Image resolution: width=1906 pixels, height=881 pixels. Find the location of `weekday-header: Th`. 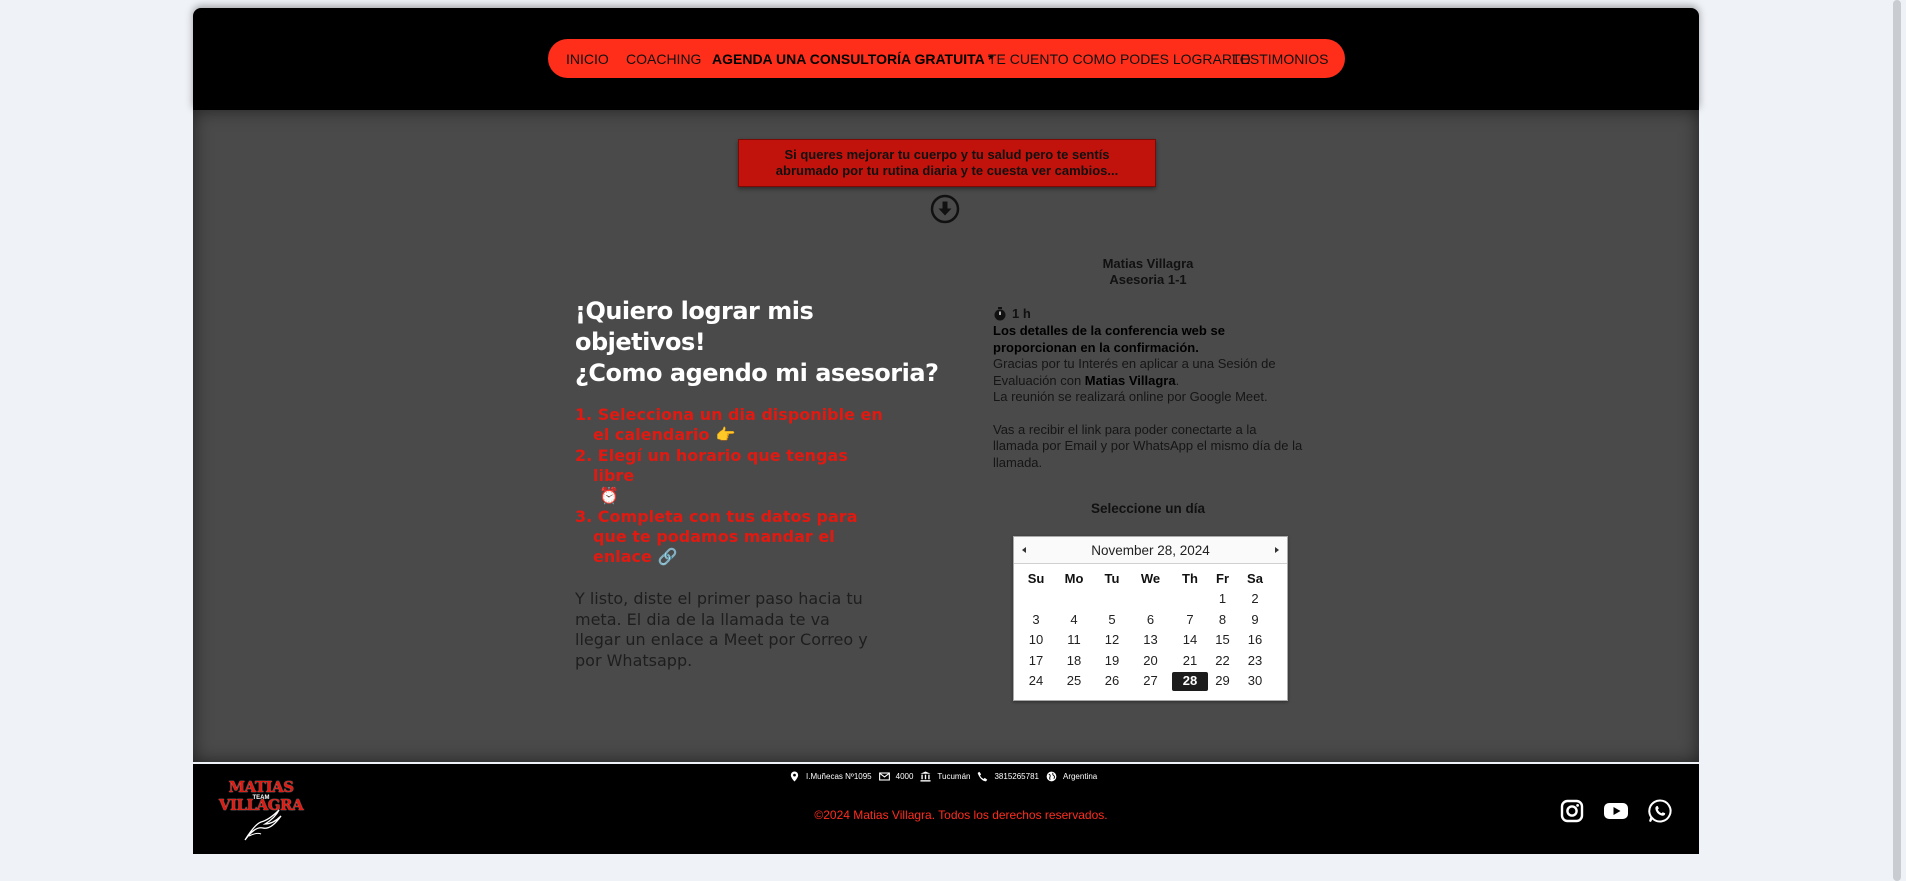

weekday-header: Th is located at coordinates (1190, 578).